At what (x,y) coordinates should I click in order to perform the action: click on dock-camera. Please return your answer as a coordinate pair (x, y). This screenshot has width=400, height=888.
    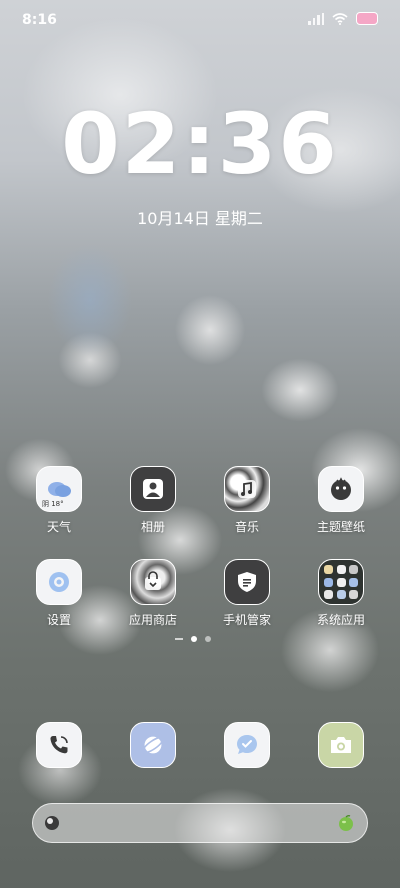
    Looking at the image, I should click on (341, 745).